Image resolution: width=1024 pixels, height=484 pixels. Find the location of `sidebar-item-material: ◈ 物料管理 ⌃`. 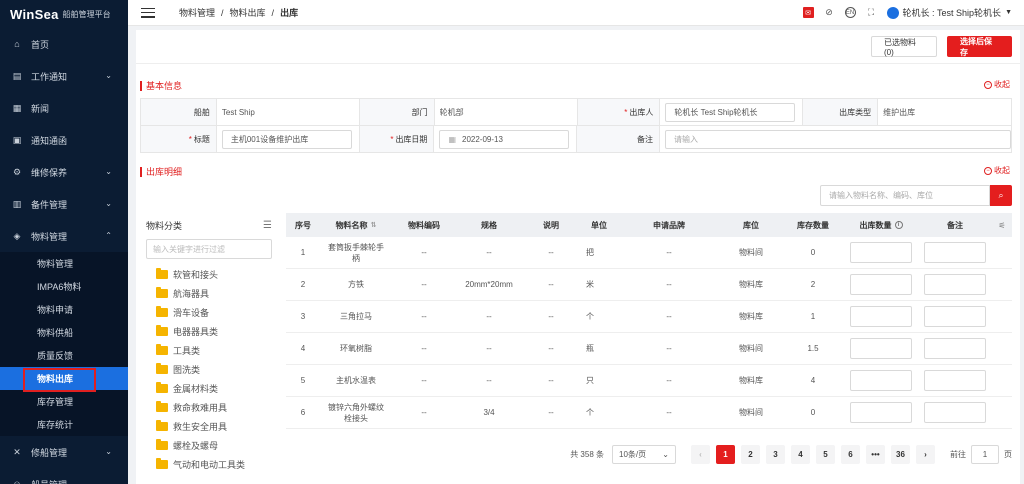

sidebar-item-material: ◈ 物料管理 ⌃ is located at coordinates (64, 236).